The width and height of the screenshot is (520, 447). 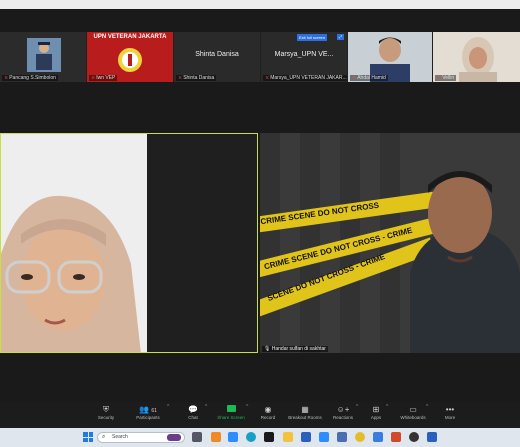 I want to click on shield-icon: ⛨, so click(x=106, y=409).